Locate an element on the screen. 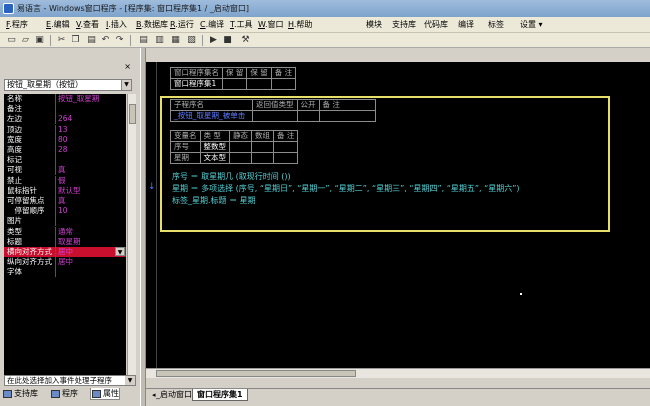  paste-icon: ▤ is located at coordinates (91, 40).